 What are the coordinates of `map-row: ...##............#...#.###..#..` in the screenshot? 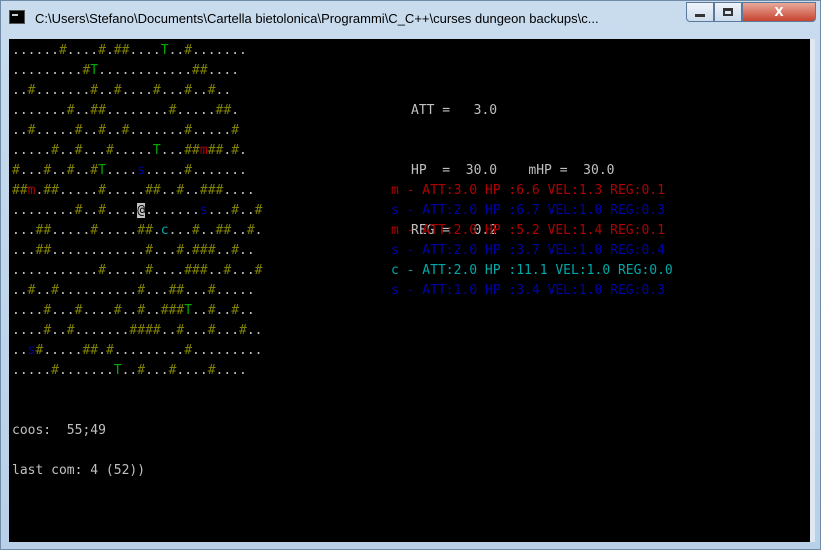 It's located at (133, 250).